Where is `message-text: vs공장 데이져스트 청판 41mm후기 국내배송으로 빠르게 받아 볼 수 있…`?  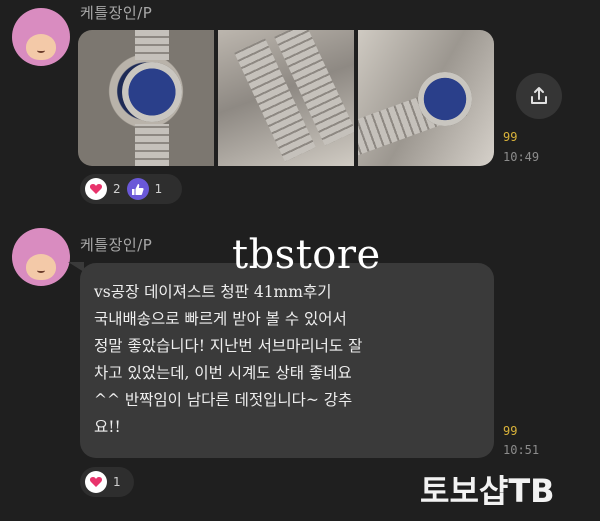
message-text: vs공장 데이져스트 청판 41mm후기 국내배송으로 빠르게 받아 볼 수 있… is located at coordinates (228, 359).